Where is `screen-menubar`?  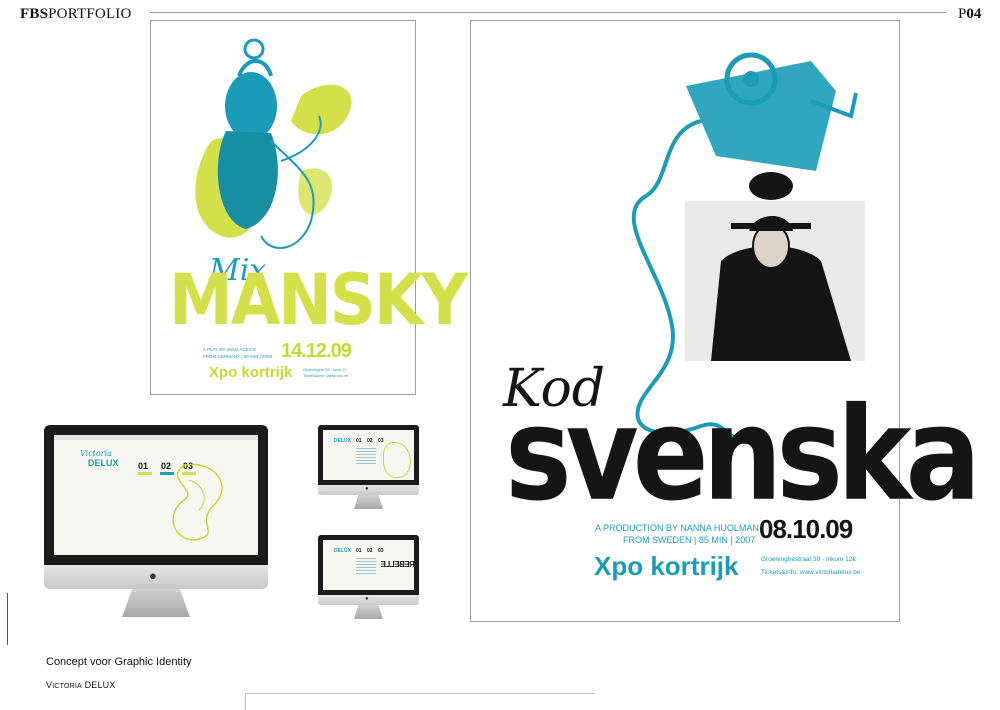 screen-menubar is located at coordinates (156, 437).